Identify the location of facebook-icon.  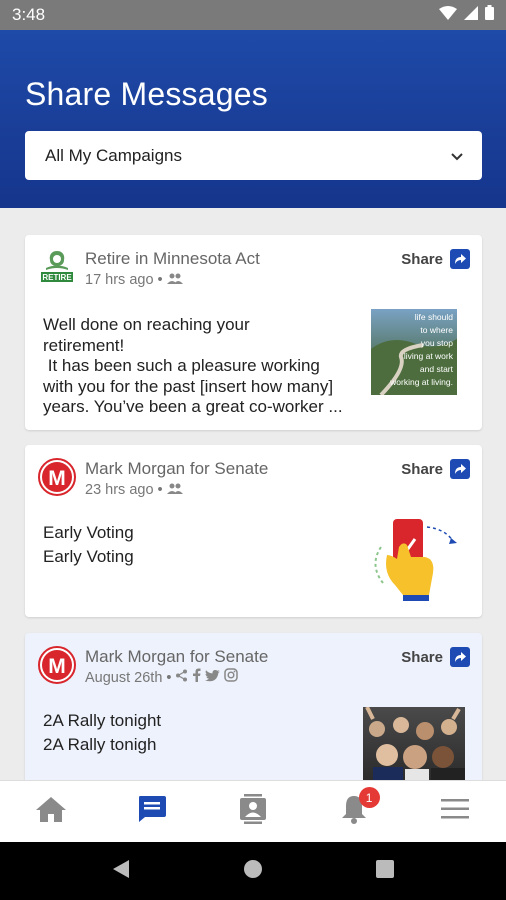
(196, 678).